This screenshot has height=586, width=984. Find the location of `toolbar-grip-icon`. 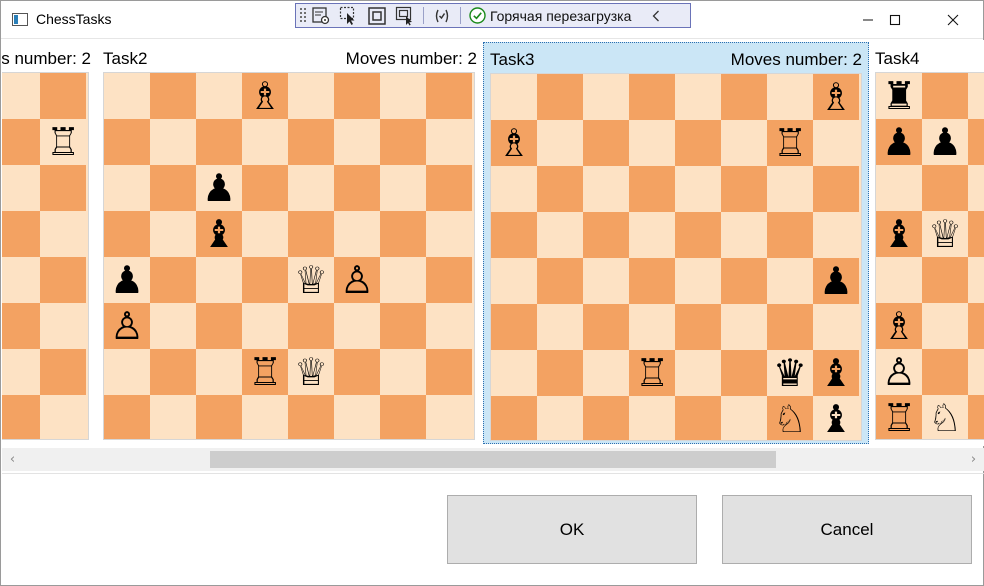

toolbar-grip-icon is located at coordinates (303, 15).